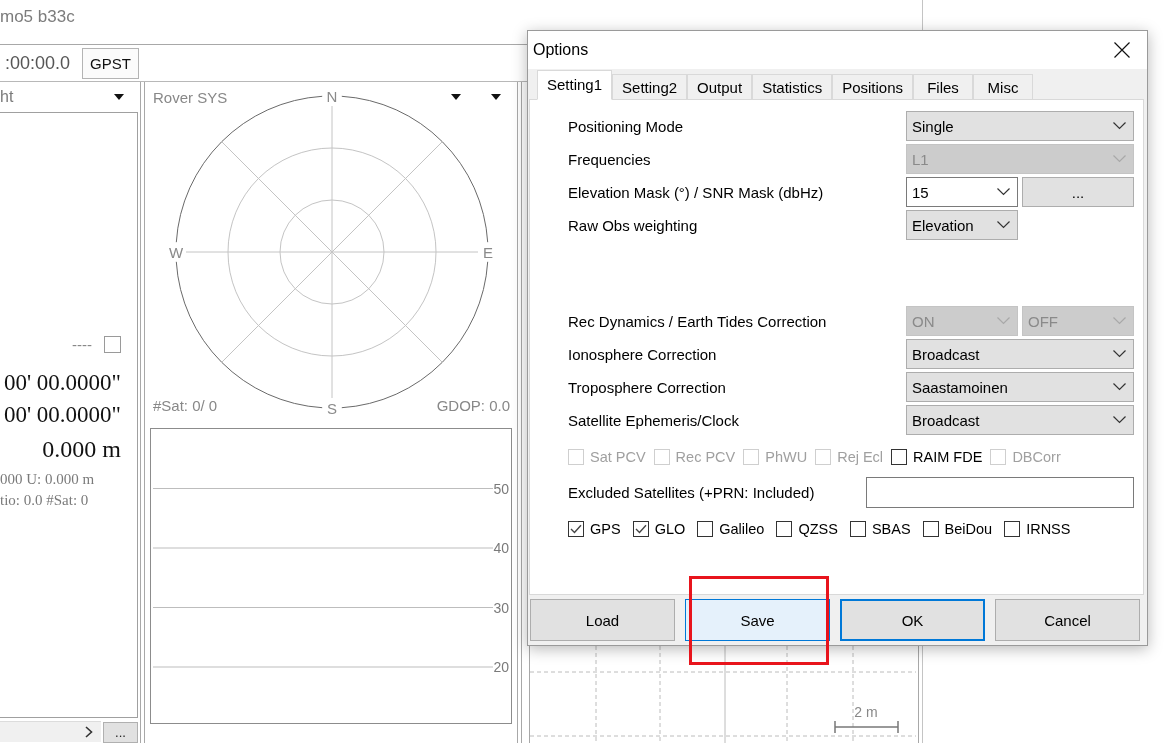 The image size is (1170, 743). What do you see at coordinates (720, 86) in the screenshot?
I see `tab: Output` at bounding box center [720, 86].